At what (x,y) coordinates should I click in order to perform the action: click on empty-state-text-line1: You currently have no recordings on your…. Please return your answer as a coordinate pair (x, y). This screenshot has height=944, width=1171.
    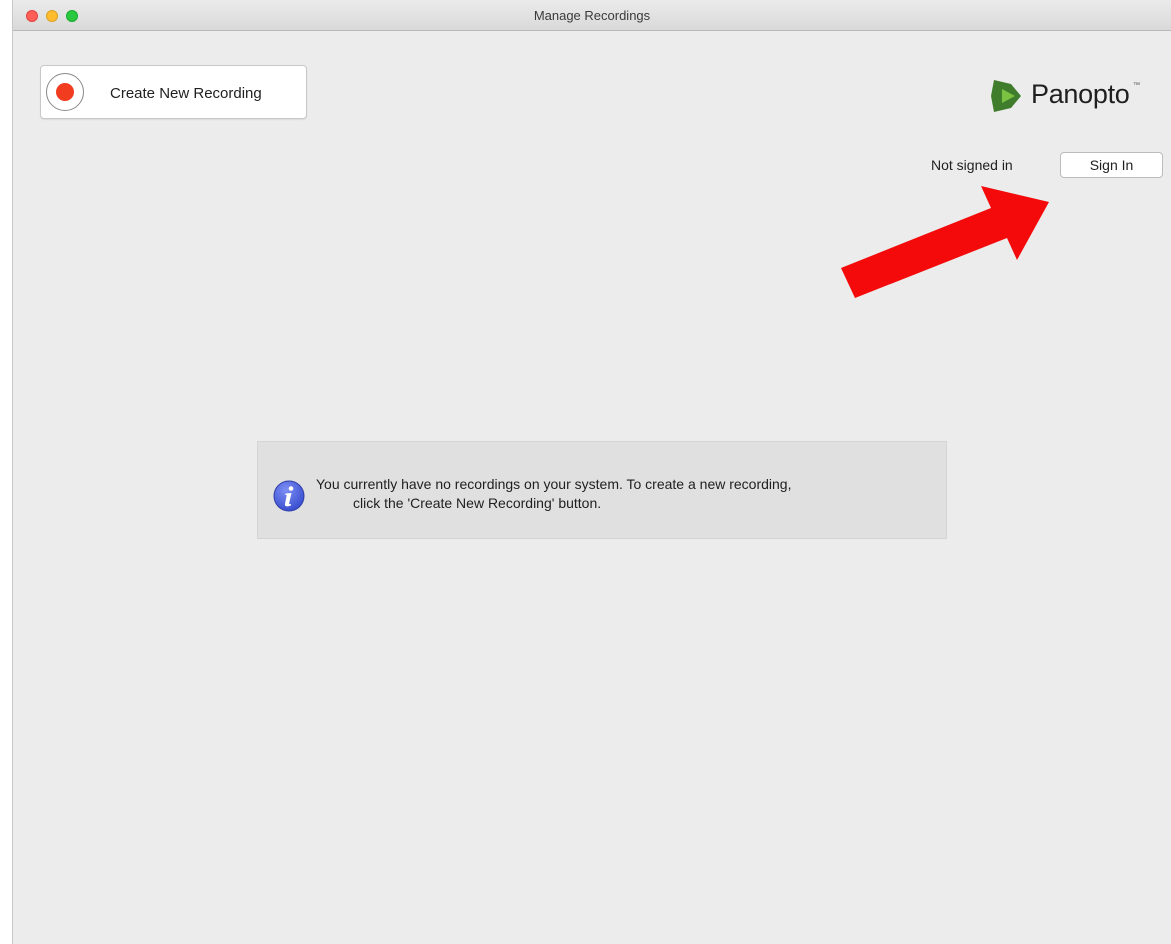
    Looking at the image, I should click on (554, 484).